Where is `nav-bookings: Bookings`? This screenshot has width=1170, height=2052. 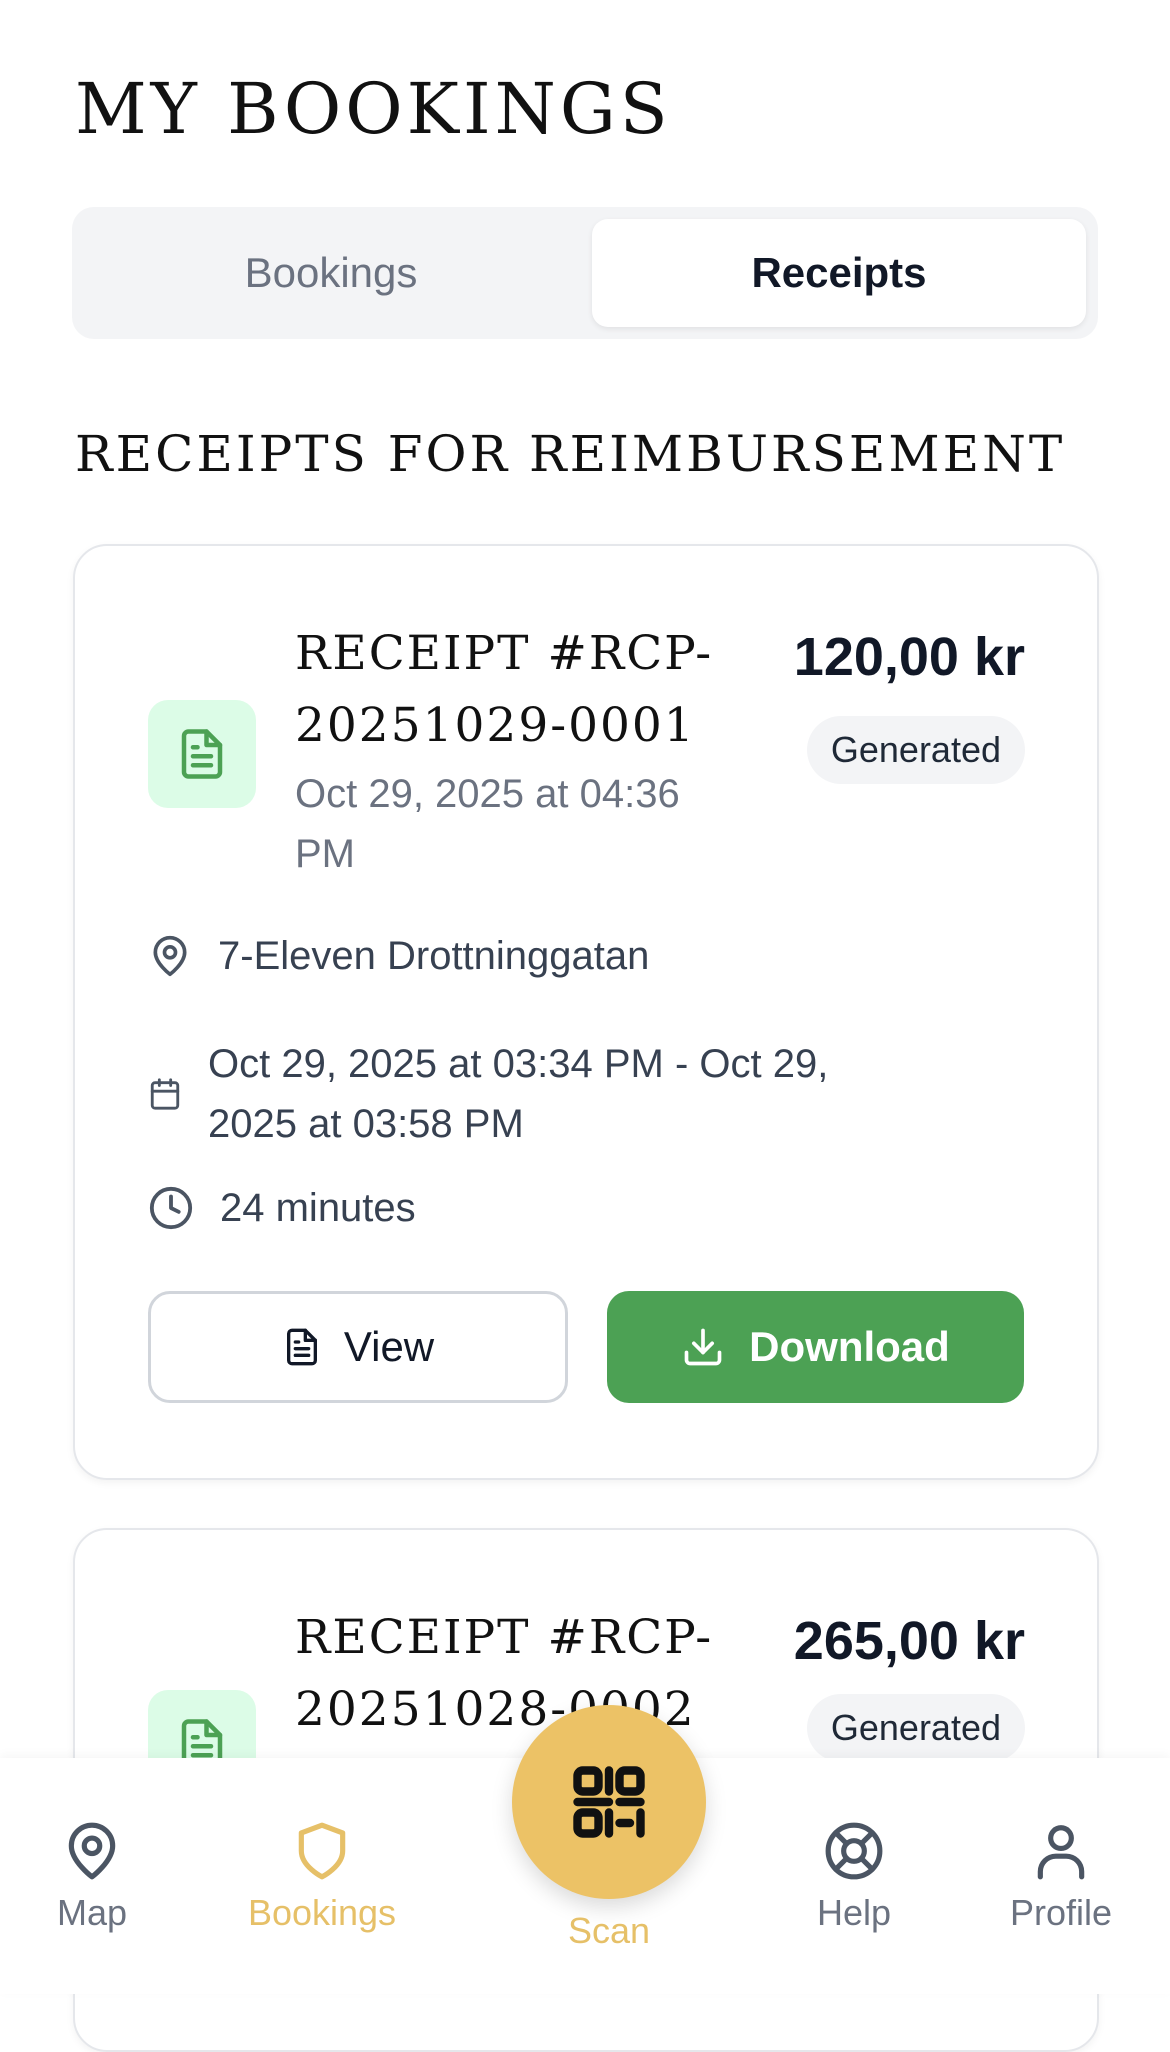 nav-bookings: Bookings is located at coordinates (322, 1877).